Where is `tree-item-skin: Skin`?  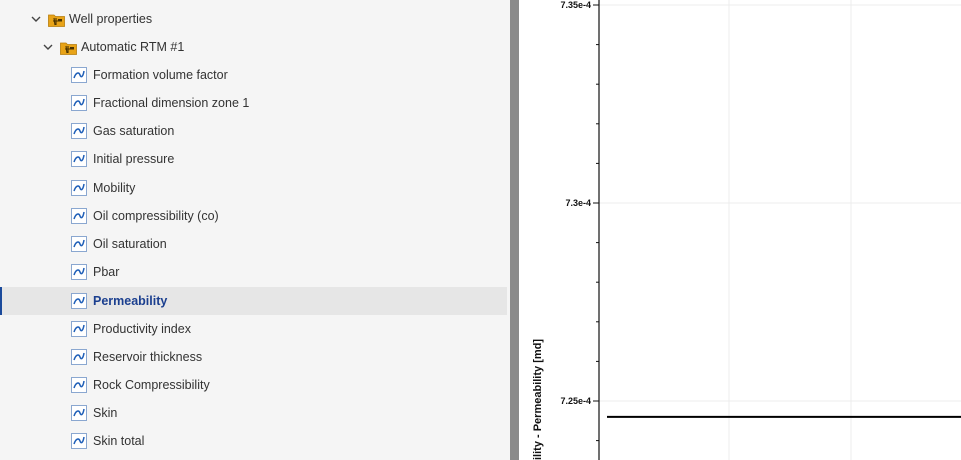
tree-item-skin: Skin is located at coordinates (253, 413).